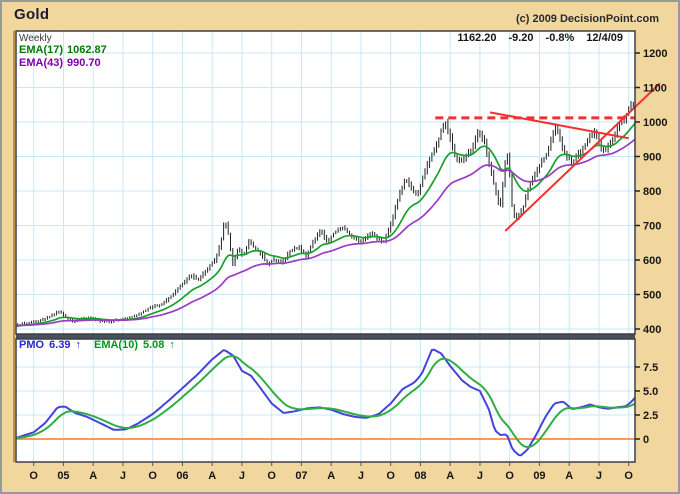 The height and width of the screenshot is (494, 680). Describe the element at coordinates (652, 261) in the screenshot. I see `price-axis-label: 600` at that location.